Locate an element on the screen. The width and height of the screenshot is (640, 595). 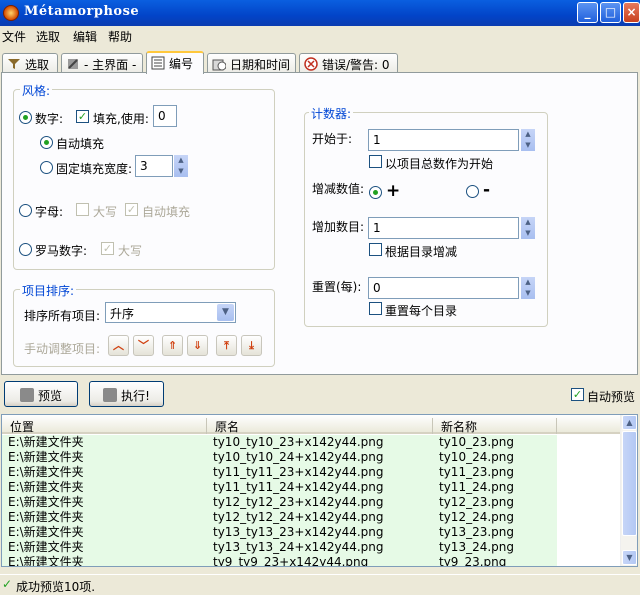
list-header: 位置 原名 新名称 is located at coordinates (312, 424).